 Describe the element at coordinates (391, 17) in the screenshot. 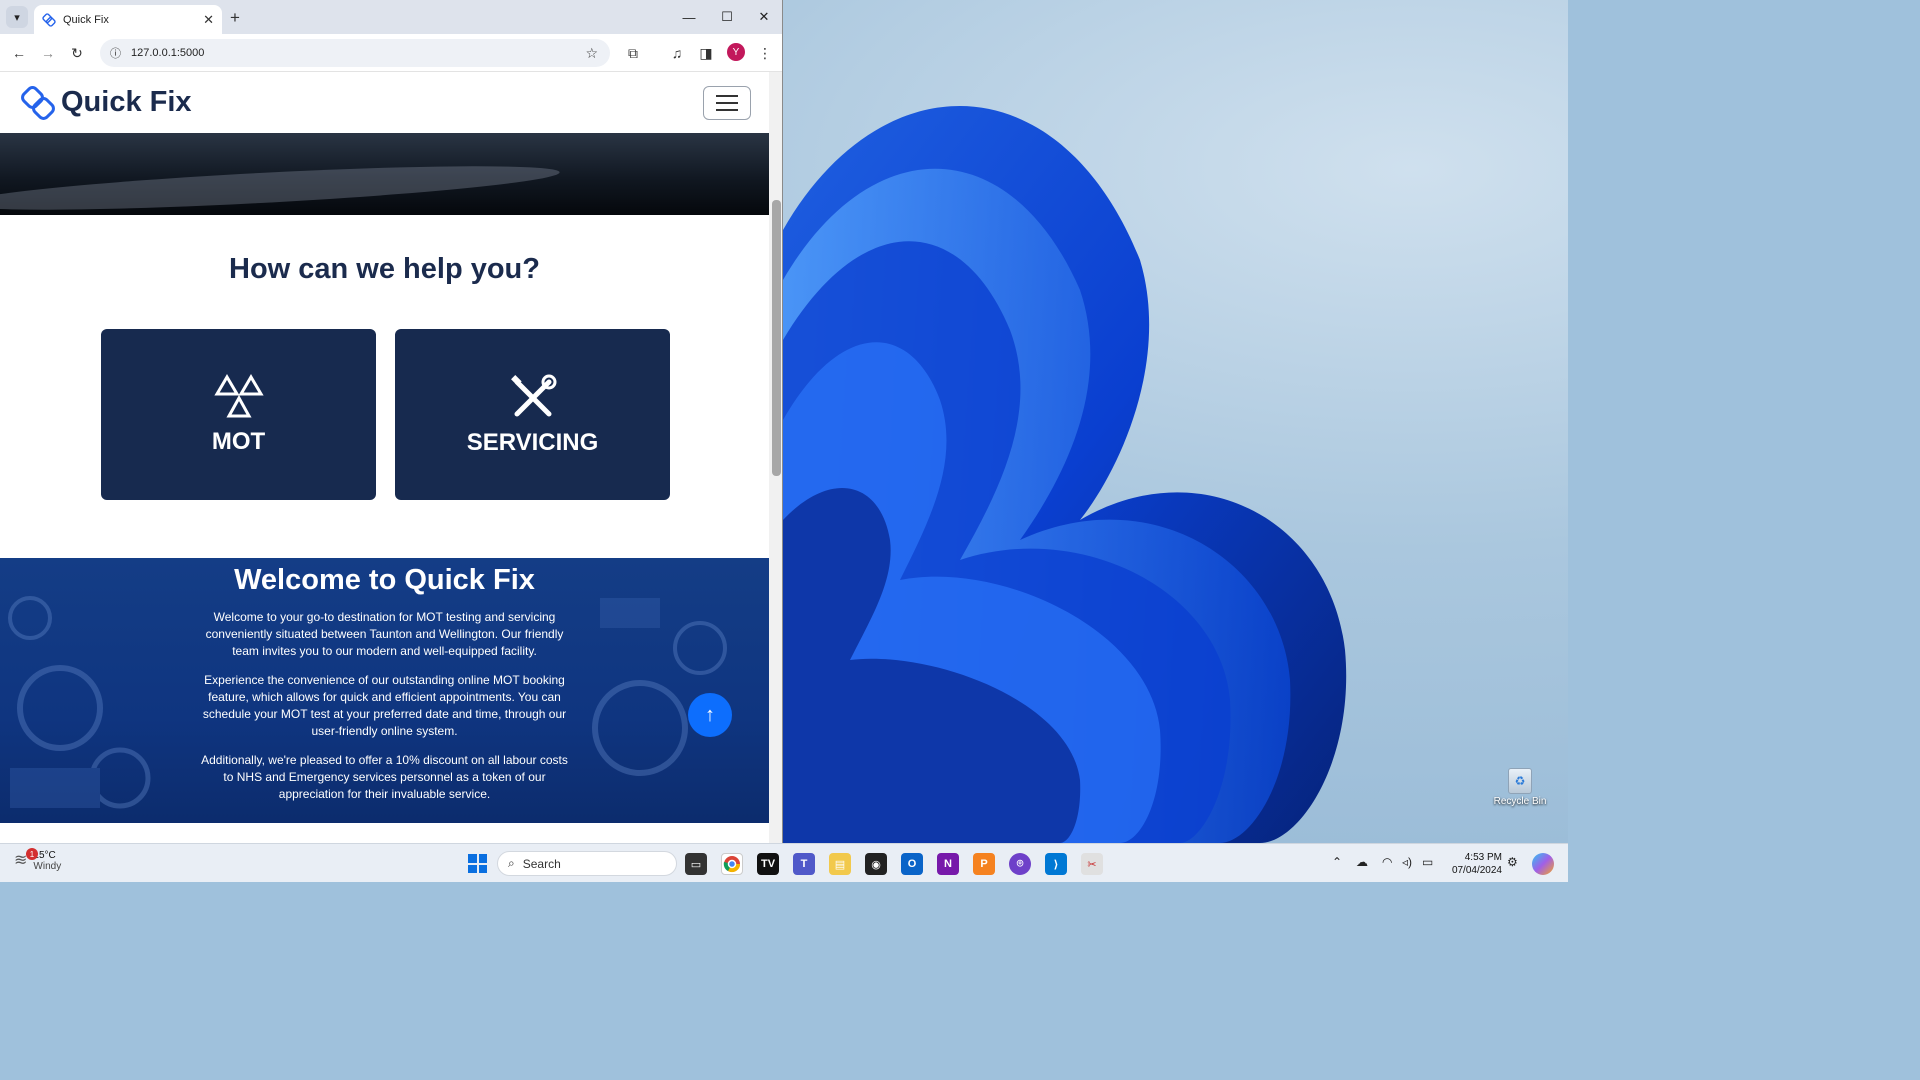

I see `tab-strip: ▾ Quick Fix ✕ + — ☐ ✕` at that location.